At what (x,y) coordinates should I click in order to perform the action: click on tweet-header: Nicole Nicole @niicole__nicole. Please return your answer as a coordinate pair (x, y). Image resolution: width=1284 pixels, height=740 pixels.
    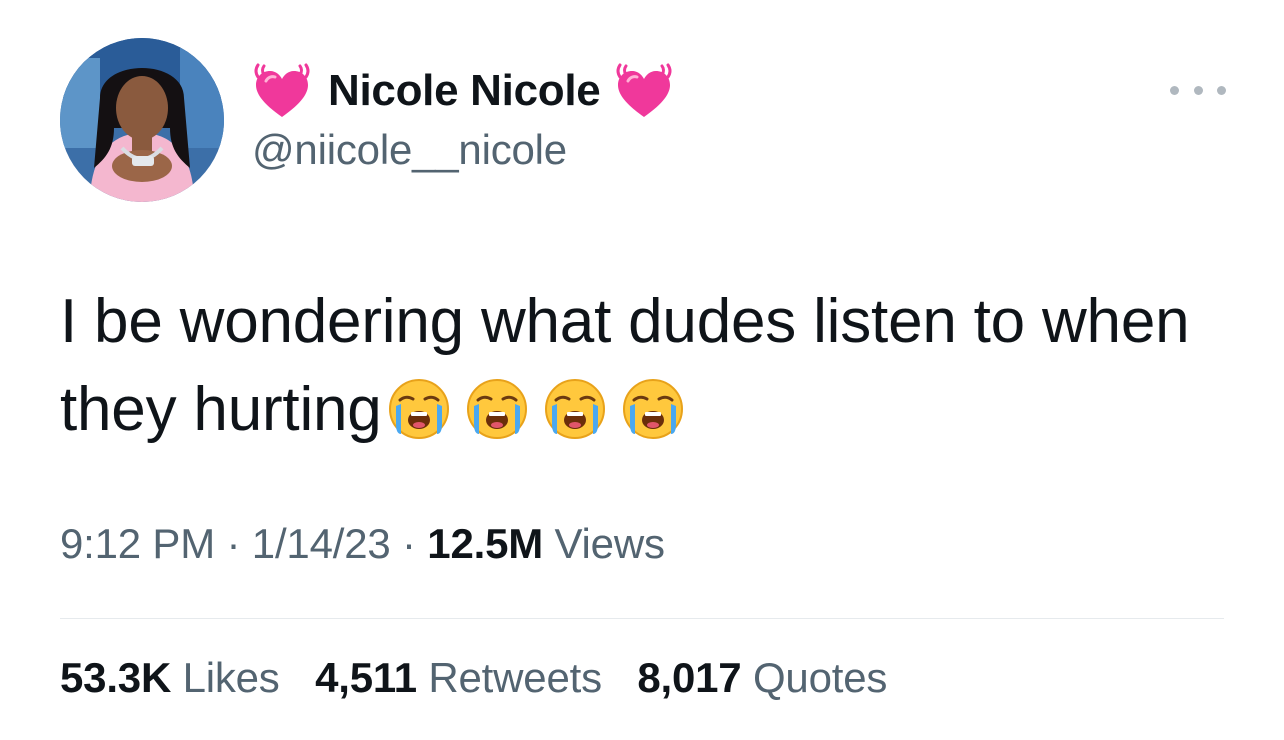
    Looking at the image, I should click on (702, 118).